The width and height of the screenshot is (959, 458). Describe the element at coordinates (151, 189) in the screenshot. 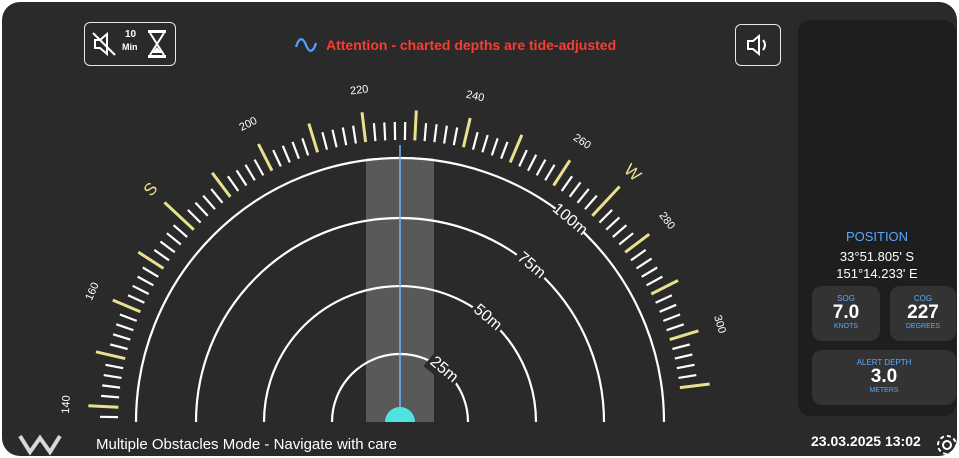

I see `bearing-label: S` at that location.